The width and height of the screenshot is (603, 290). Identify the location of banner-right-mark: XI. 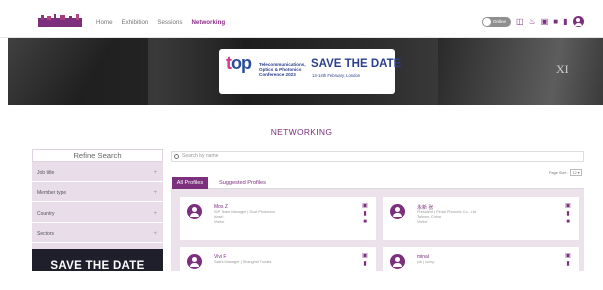
(562, 69).